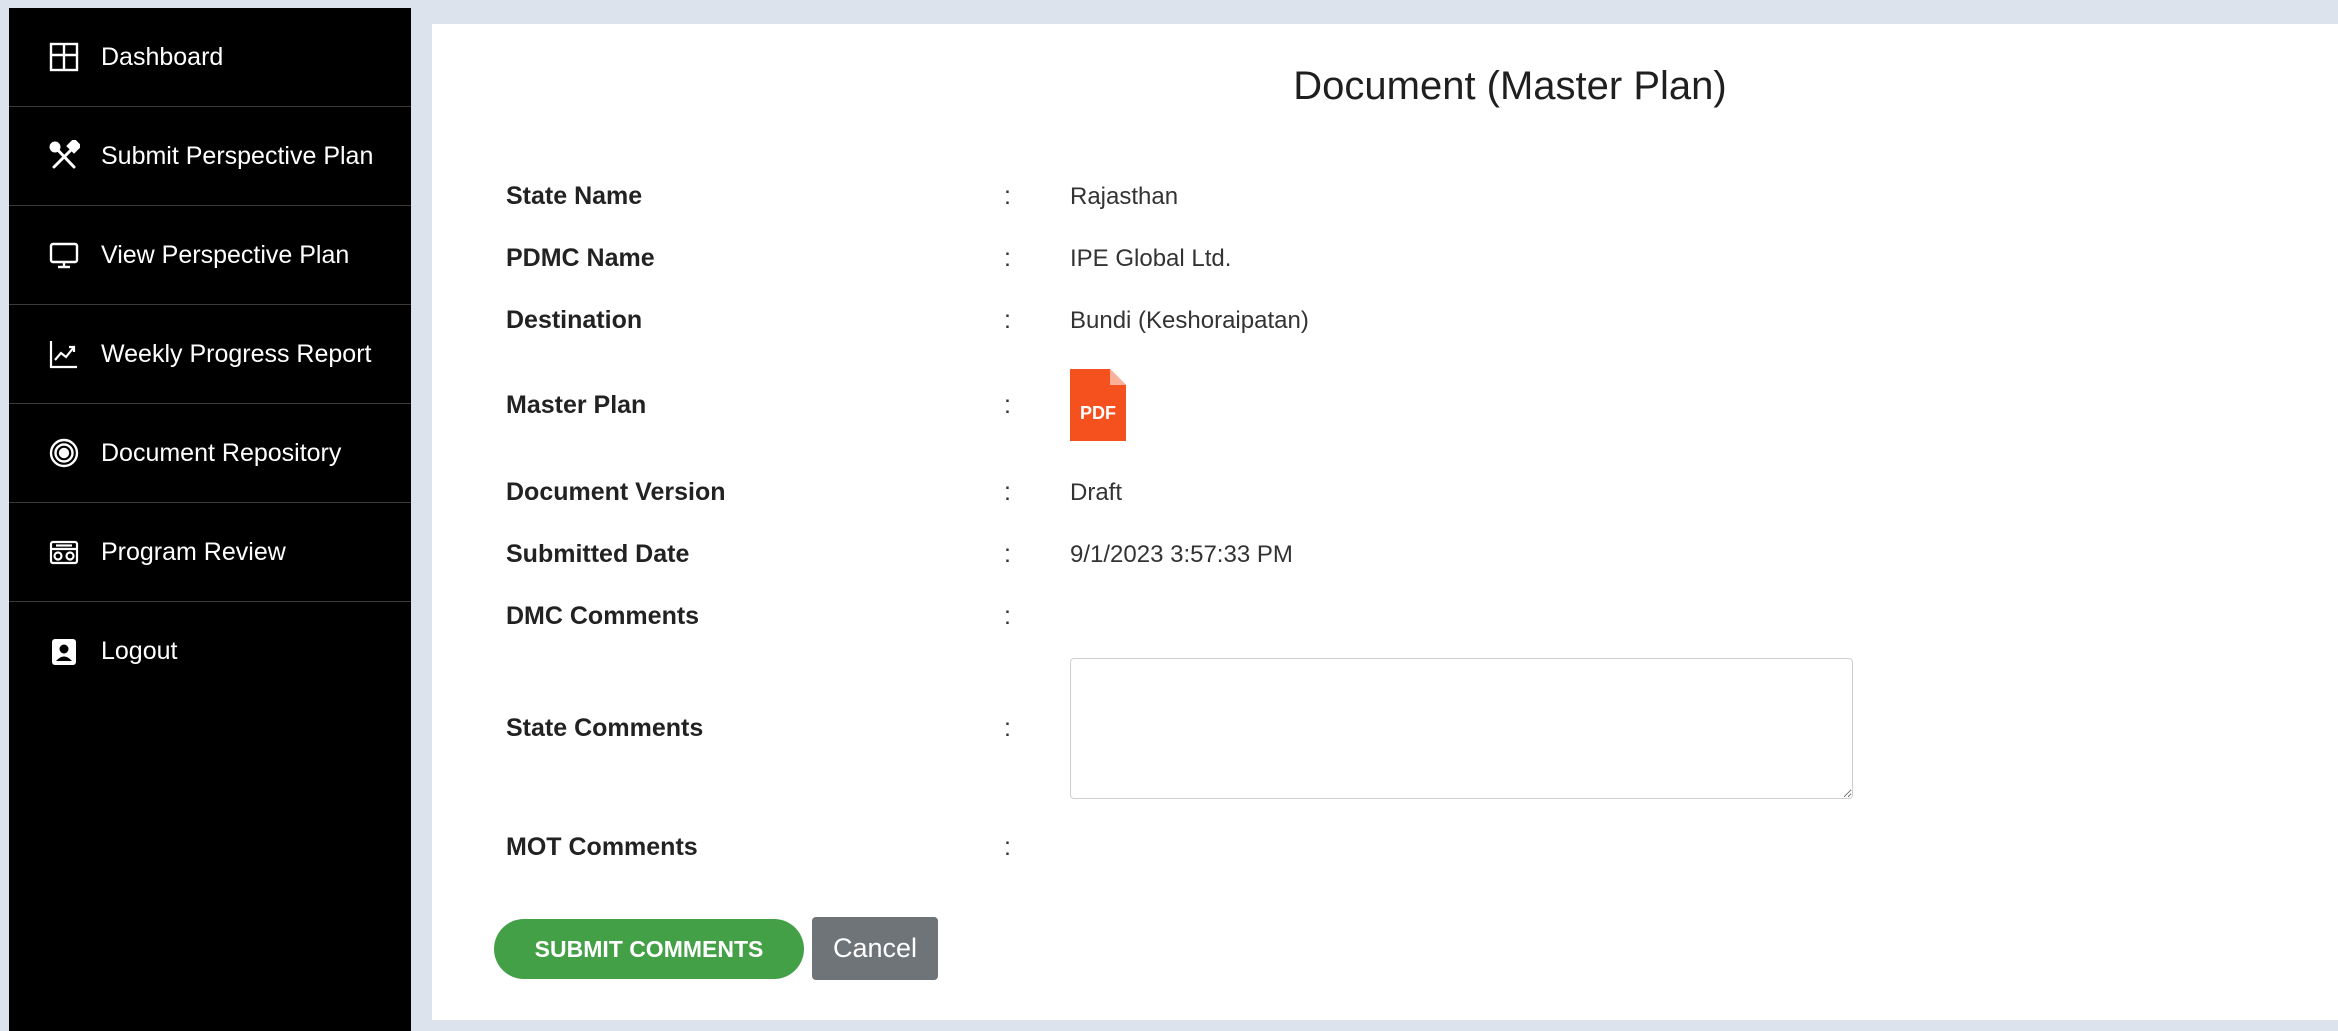  Describe the element at coordinates (64, 57) in the screenshot. I see `dashboard-icon` at that location.